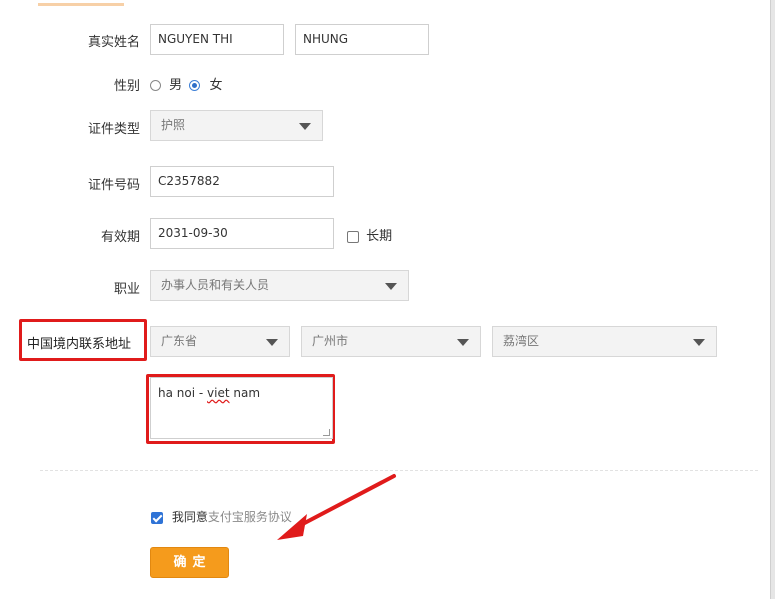 This screenshot has height=599, width=775. What do you see at coordinates (345, 501) in the screenshot?
I see `arrow-shaft` at bounding box center [345, 501].